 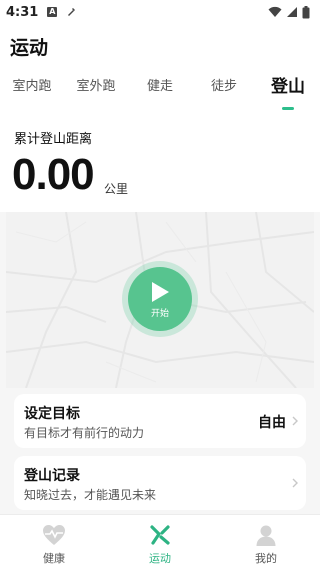 I want to click on climb-record-card: 登山记录 知晓过去，才能遇见未来, so click(x=160, y=483).